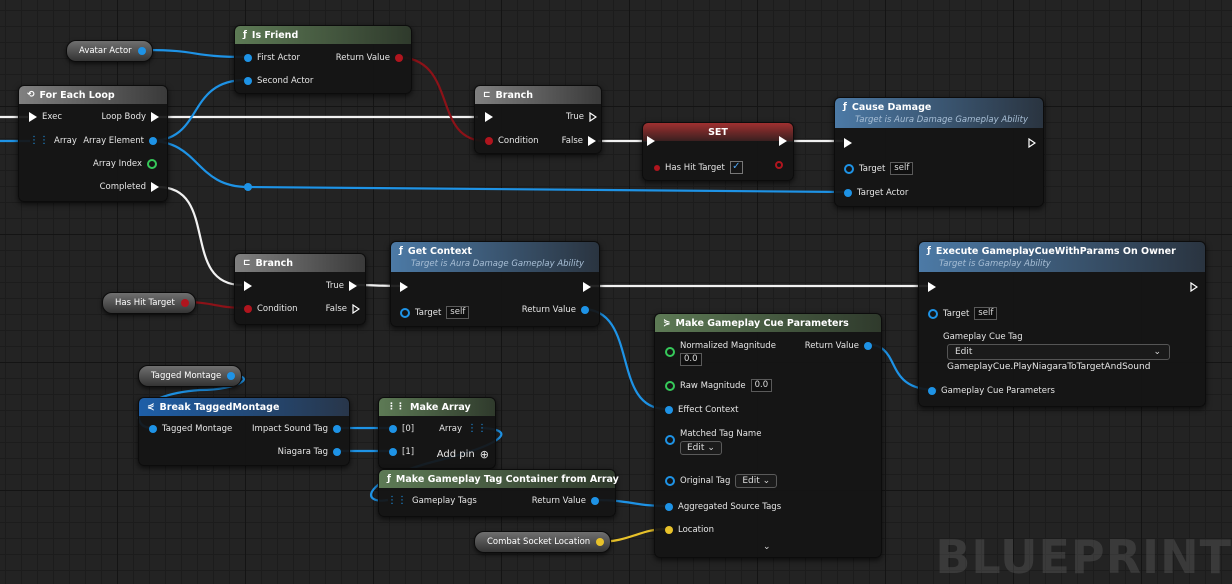 This screenshot has height=584, width=1232. Describe the element at coordinates (1058, 352) in the screenshot. I see `gameplay-cue-tag-edit-dropdown: Edit ⌄` at that location.